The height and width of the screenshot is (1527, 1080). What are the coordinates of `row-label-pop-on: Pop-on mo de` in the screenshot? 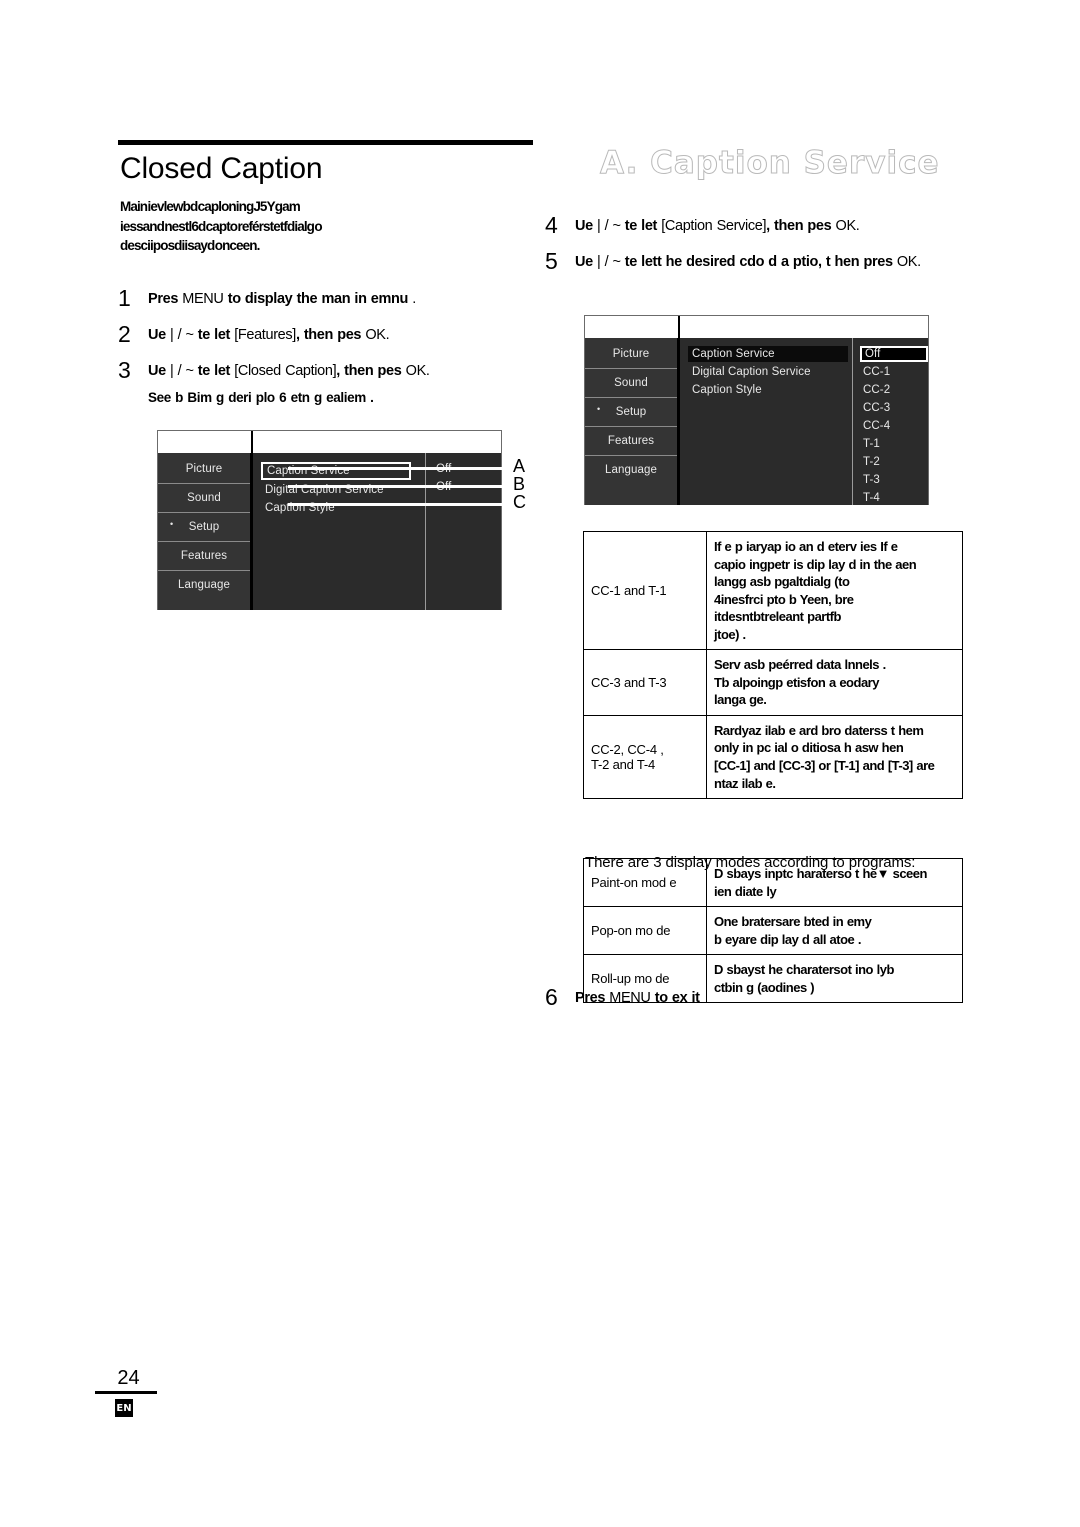 It's located at (645, 931).